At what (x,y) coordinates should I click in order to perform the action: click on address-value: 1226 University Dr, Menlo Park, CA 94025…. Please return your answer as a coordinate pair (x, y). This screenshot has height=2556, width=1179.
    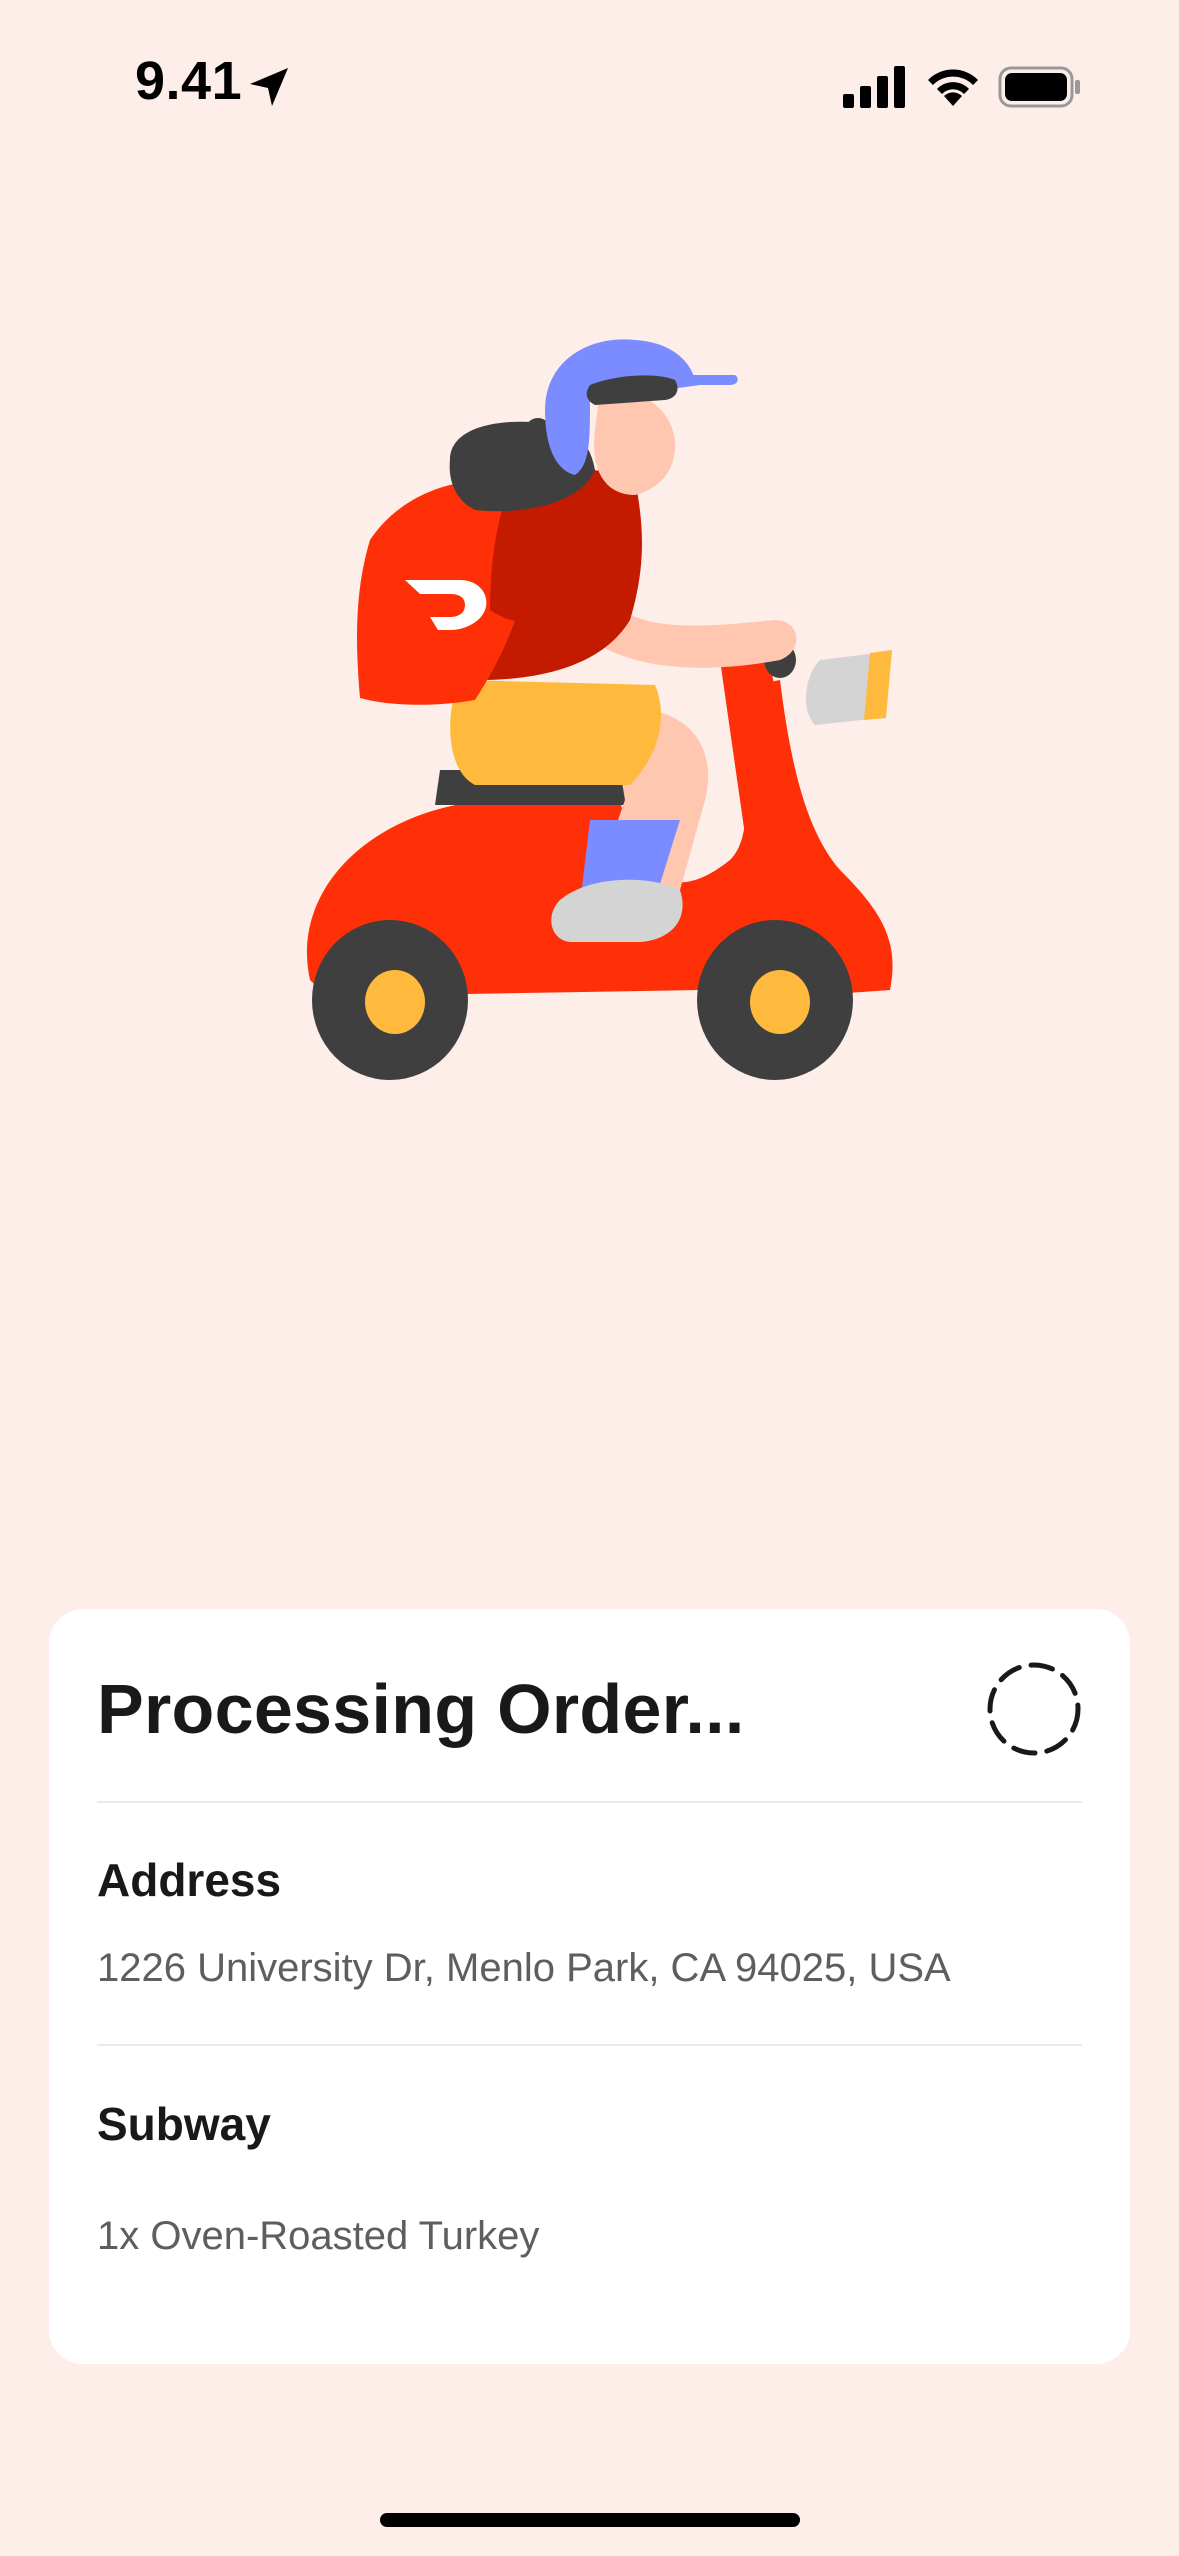
    Looking at the image, I should click on (524, 1968).